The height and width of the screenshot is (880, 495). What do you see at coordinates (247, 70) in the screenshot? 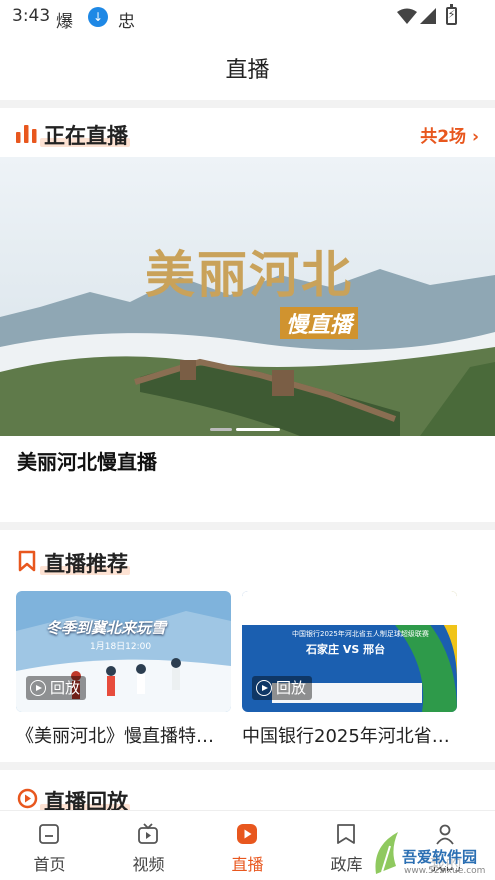
I see `page-title: 直播` at bounding box center [247, 70].